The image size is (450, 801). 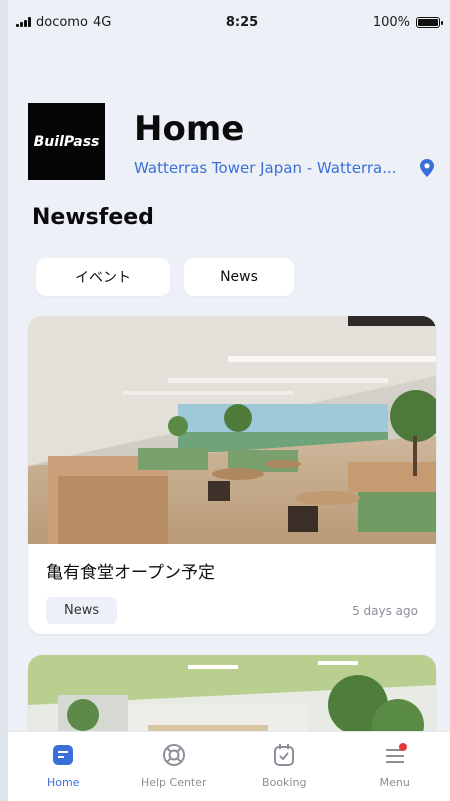 What do you see at coordinates (93, 217) in the screenshot?
I see `newsfeed-title: Newsfeed` at bounding box center [93, 217].